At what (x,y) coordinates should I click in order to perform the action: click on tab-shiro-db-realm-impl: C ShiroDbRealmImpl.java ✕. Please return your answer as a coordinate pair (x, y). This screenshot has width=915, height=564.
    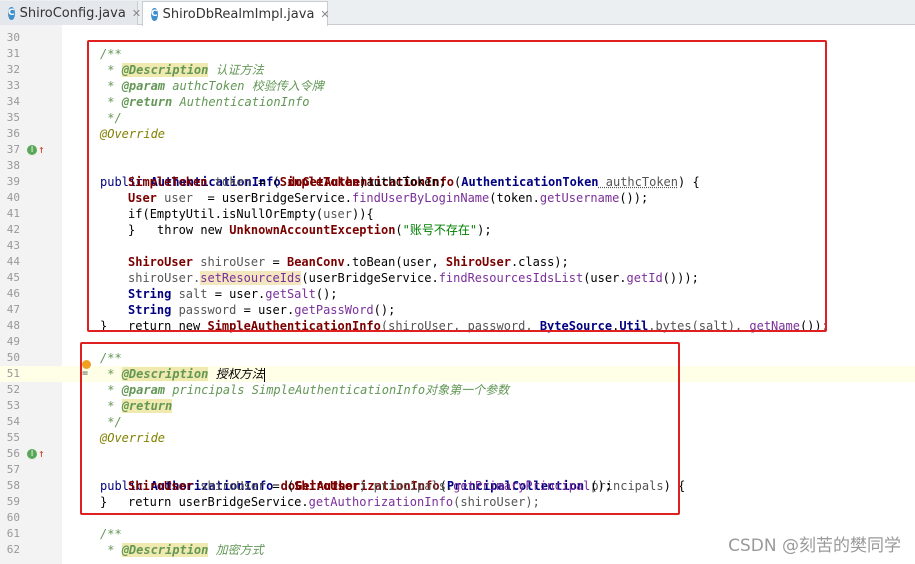
    Looking at the image, I should click on (236, 13).